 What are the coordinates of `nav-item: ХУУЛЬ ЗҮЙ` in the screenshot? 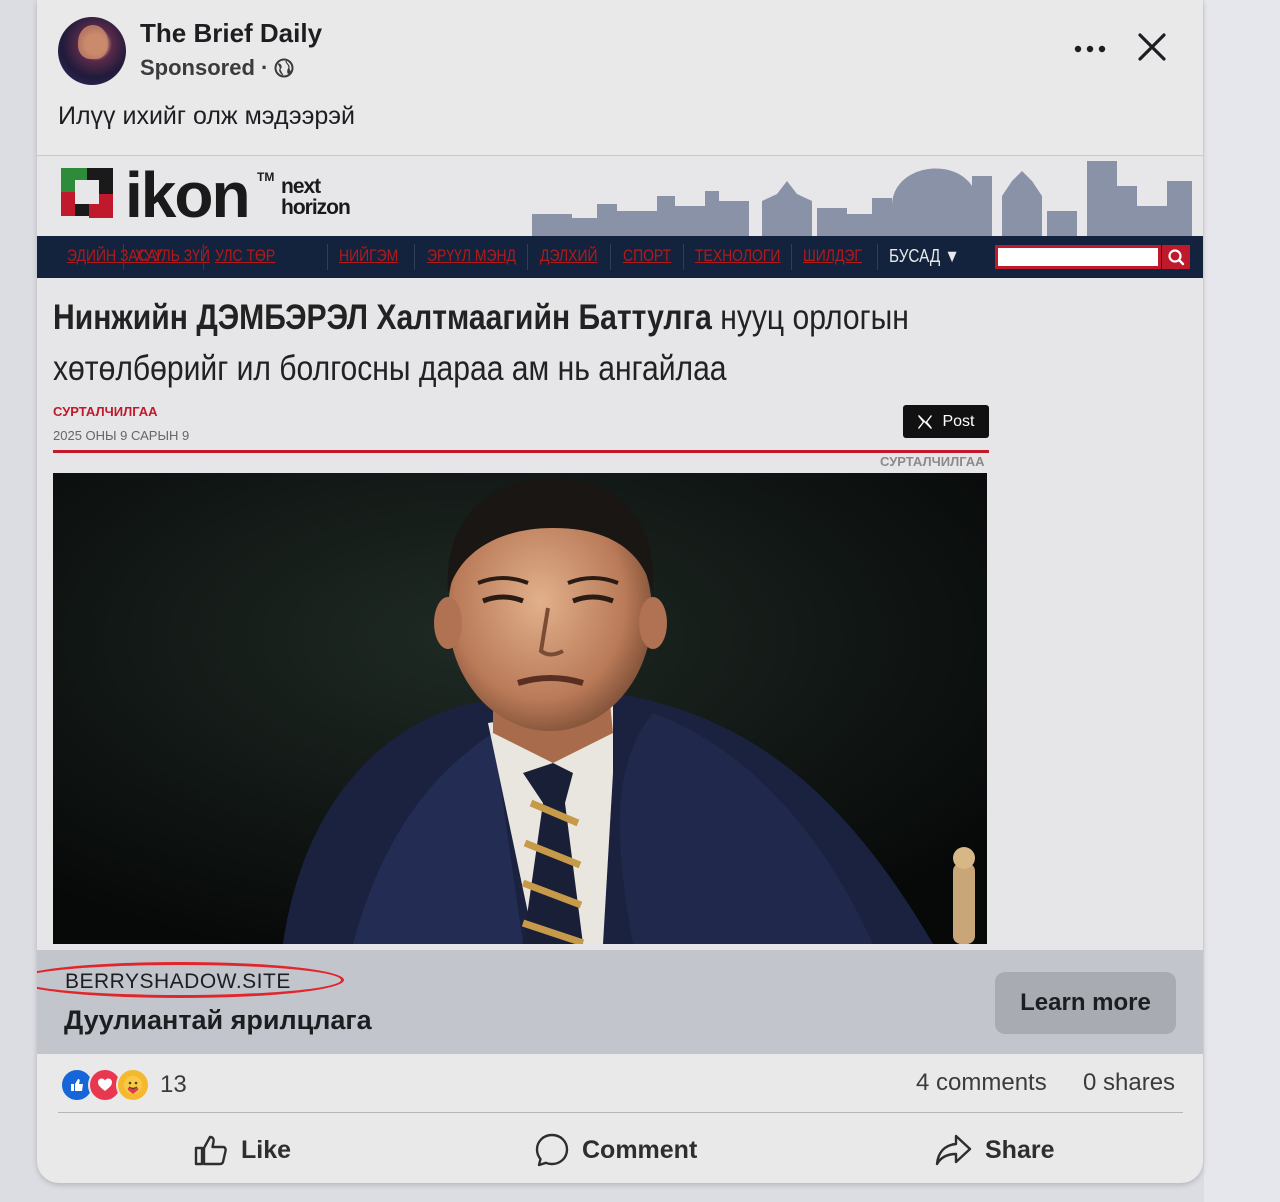 It's located at (172, 255).